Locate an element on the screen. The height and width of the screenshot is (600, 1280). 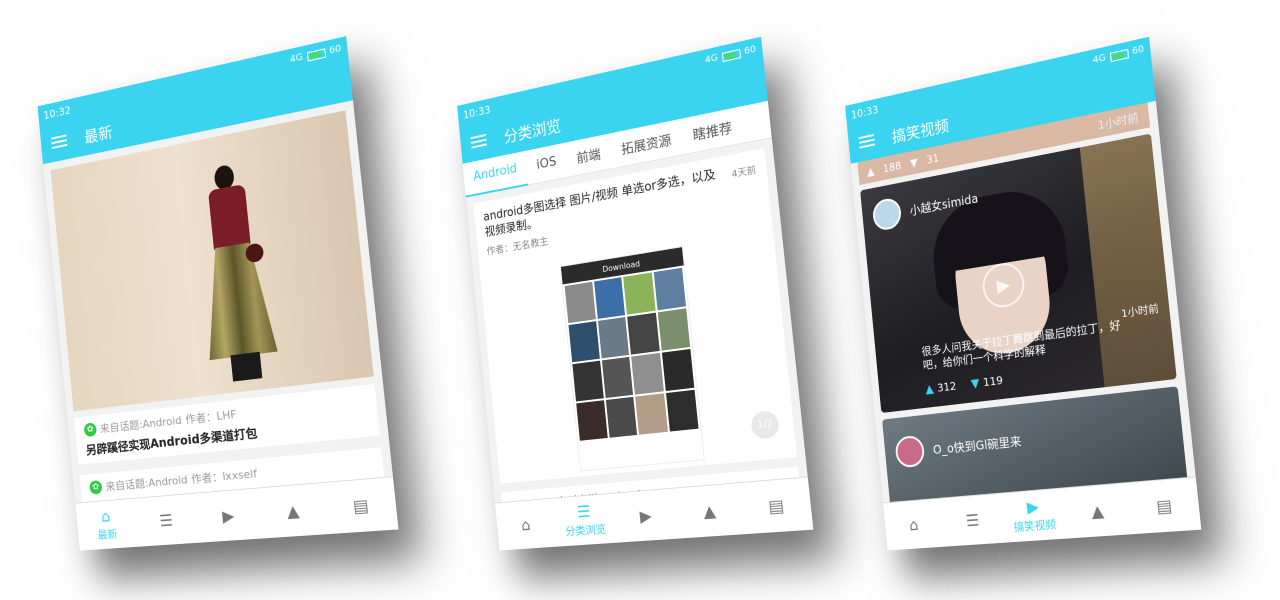
username: 小越女simida is located at coordinates (944, 204).